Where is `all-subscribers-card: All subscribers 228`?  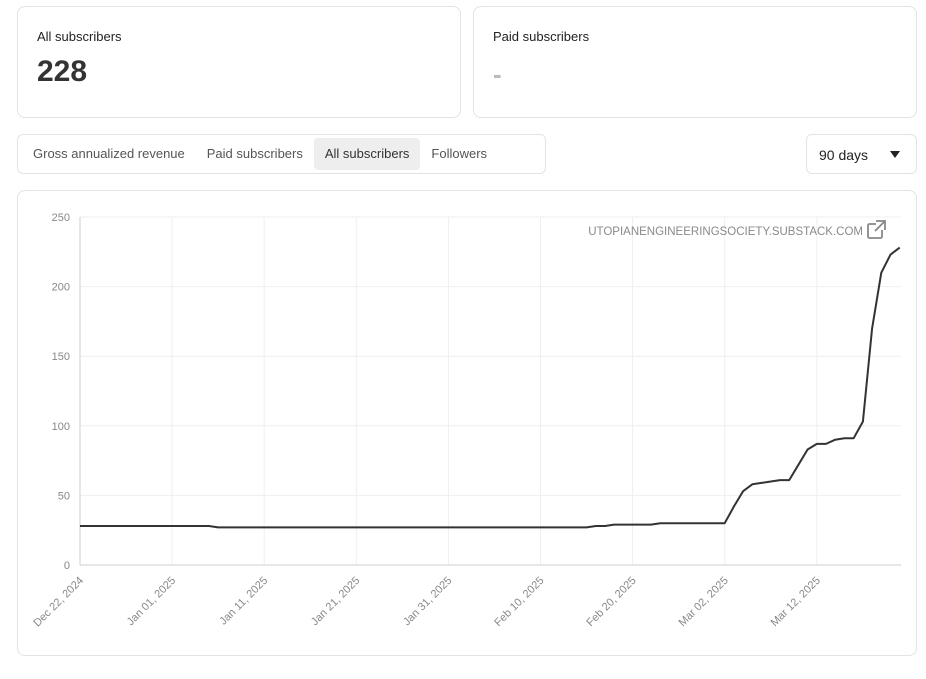
all-subscribers-card: All subscribers 228 is located at coordinates (239, 62).